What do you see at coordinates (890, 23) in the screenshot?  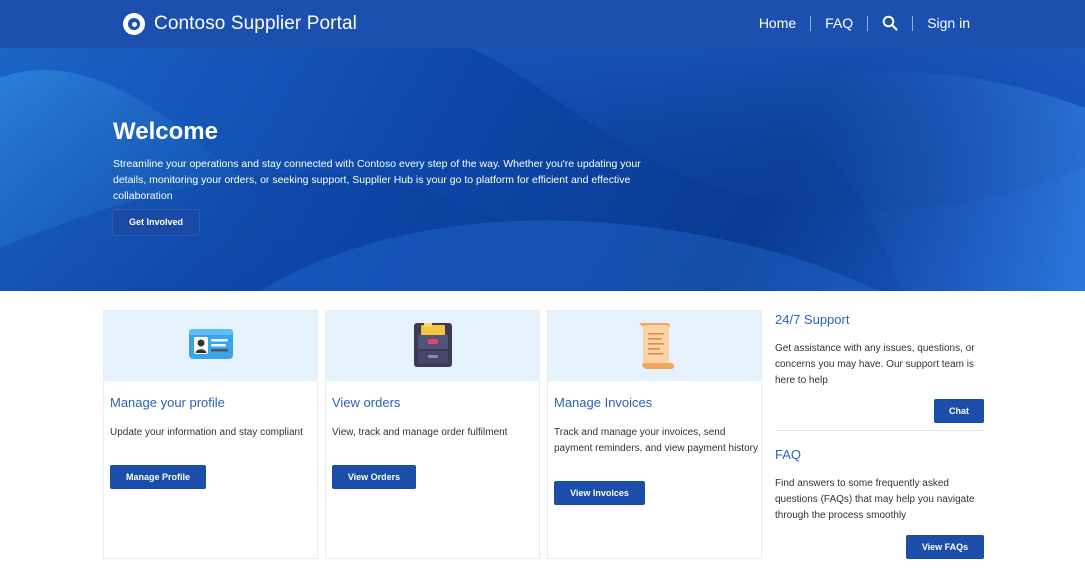 I see `search-icon` at bounding box center [890, 23].